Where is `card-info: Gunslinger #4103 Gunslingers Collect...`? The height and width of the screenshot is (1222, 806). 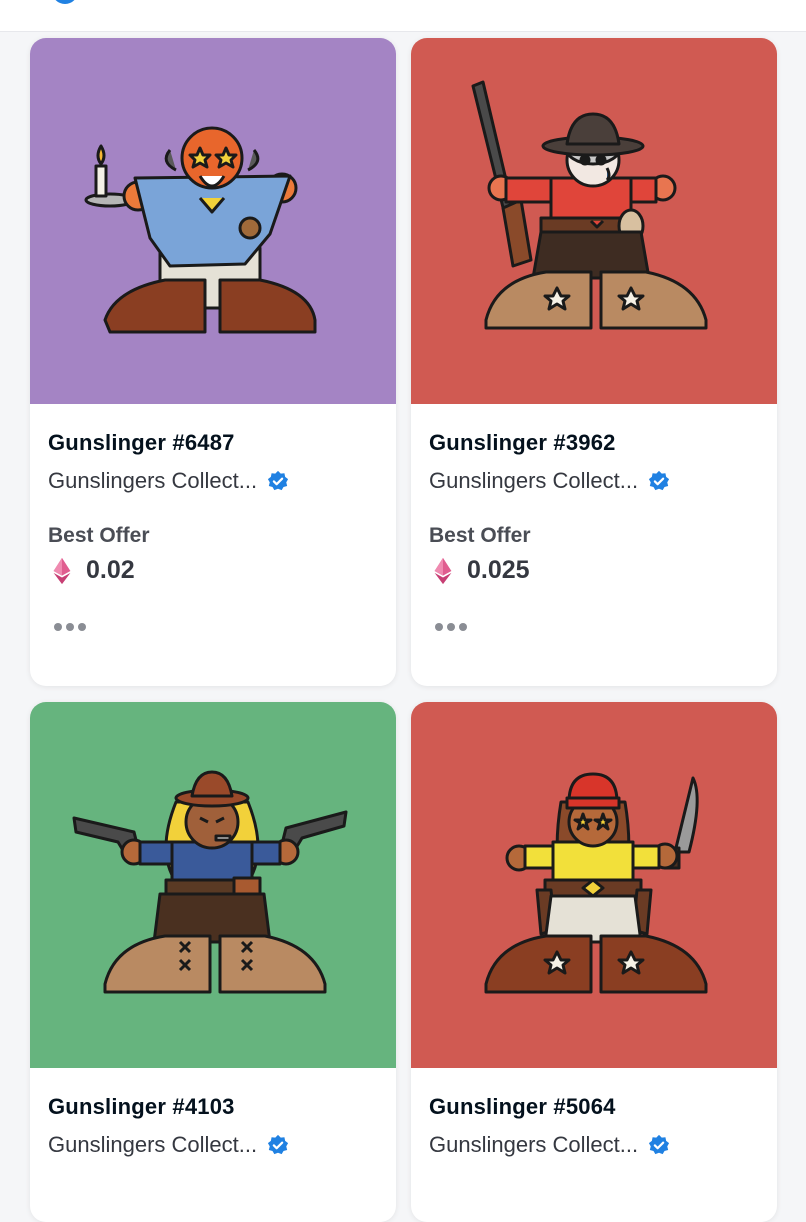
card-info: Gunslinger #4103 Gunslingers Collect... is located at coordinates (213, 1114).